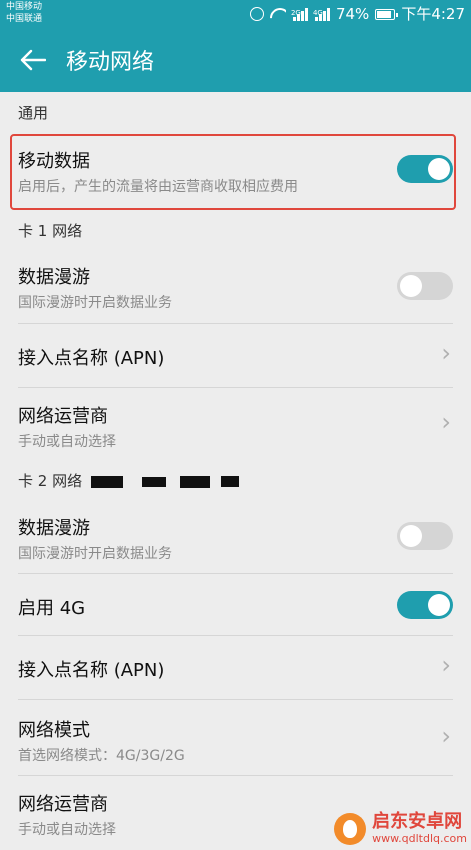 The width and height of the screenshot is (471, 850). Describe the element at coordinates (387, 14) in the screenshot. I see `battery-icon` at that location.